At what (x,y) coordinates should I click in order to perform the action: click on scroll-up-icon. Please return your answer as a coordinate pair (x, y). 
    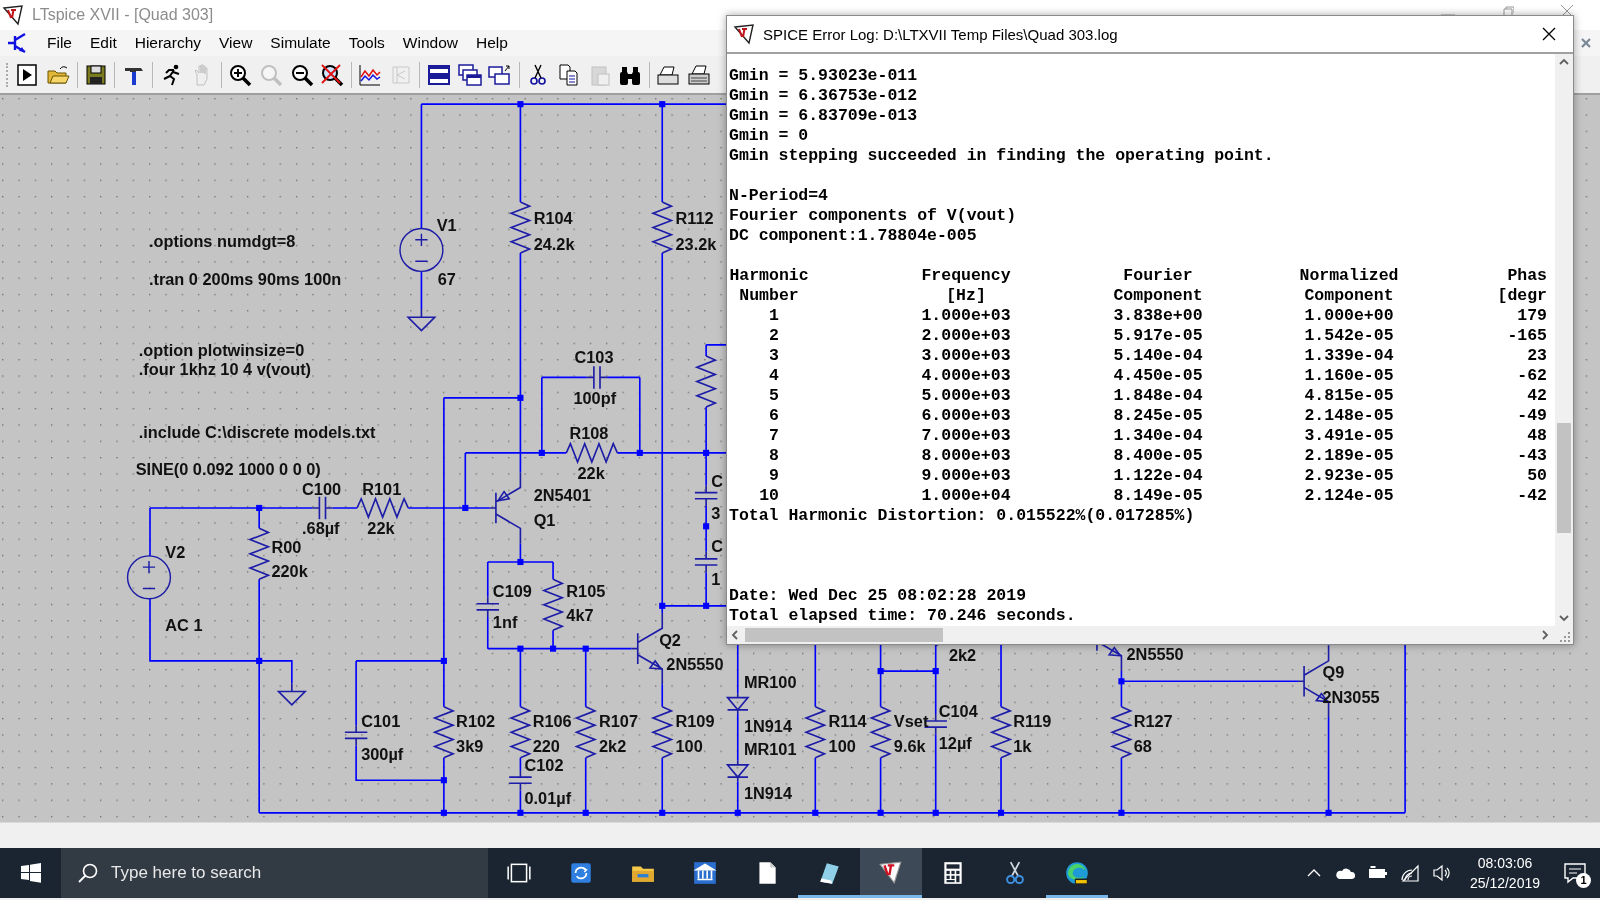
    Looking at the image, I should click on (1564, 62).